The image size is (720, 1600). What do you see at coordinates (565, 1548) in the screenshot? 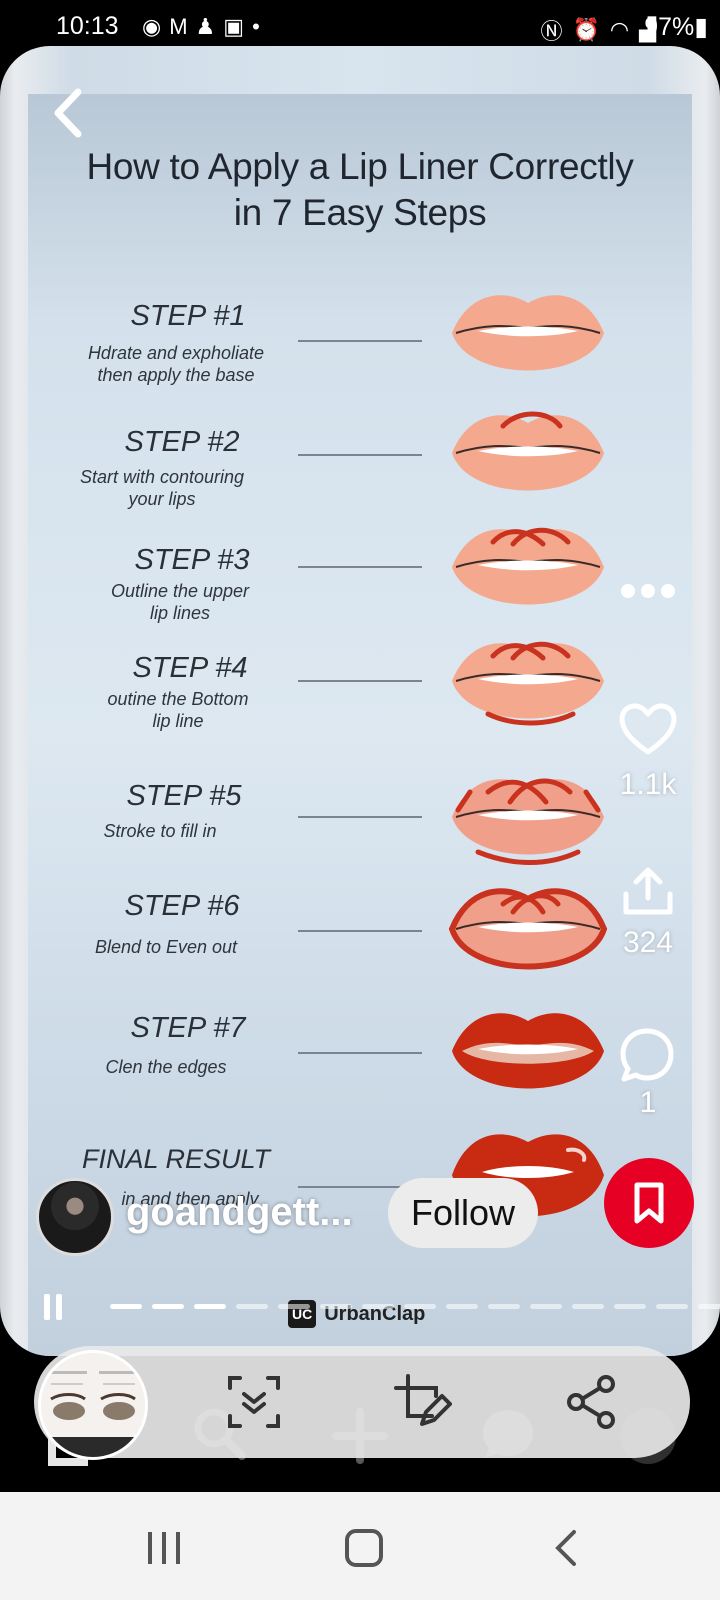
I see `back-nav-button` at bounding box center [565, 1548].